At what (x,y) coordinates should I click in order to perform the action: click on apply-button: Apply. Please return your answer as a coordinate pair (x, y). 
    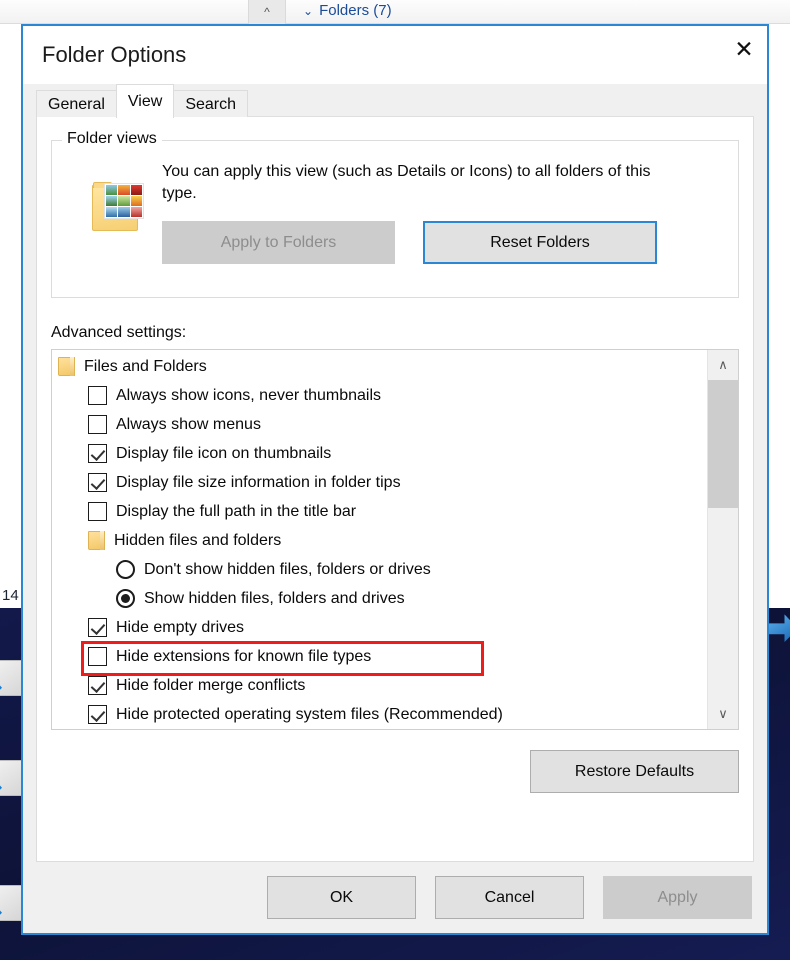
    Looking at the image, I should click on (677, 897).